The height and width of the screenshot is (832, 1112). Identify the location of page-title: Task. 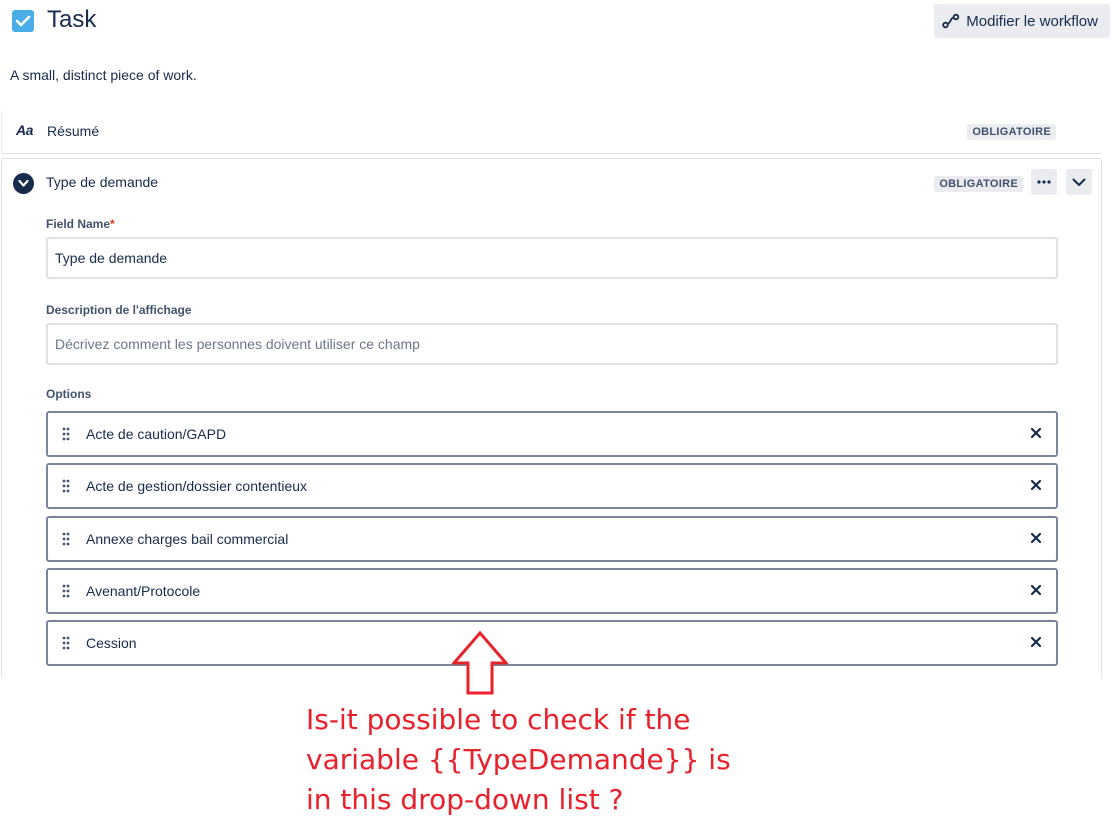
(72, 19).